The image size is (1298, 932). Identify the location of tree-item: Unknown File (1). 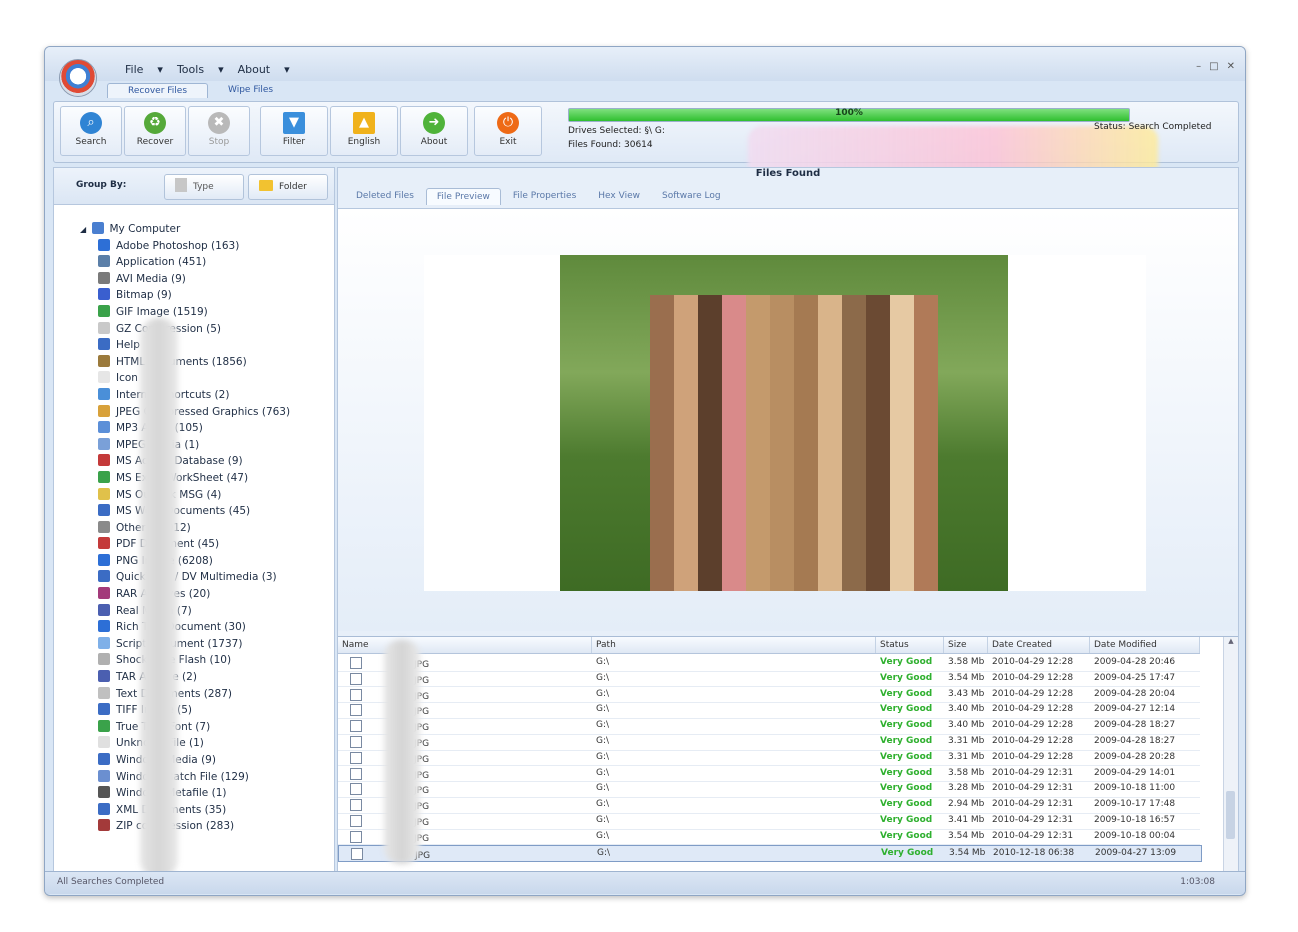
(185, 744).